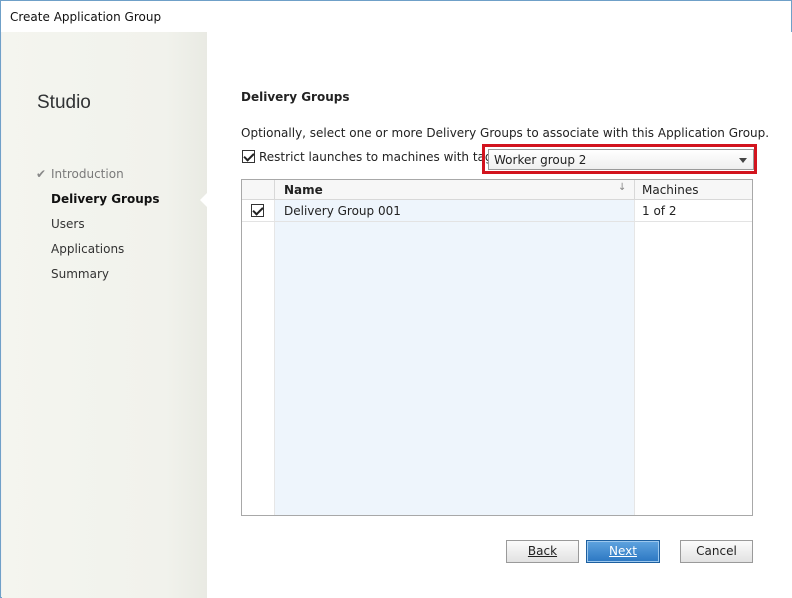 This screenshot has height=598, width=792. I want to click on step-users: Users, so click(68, 226).